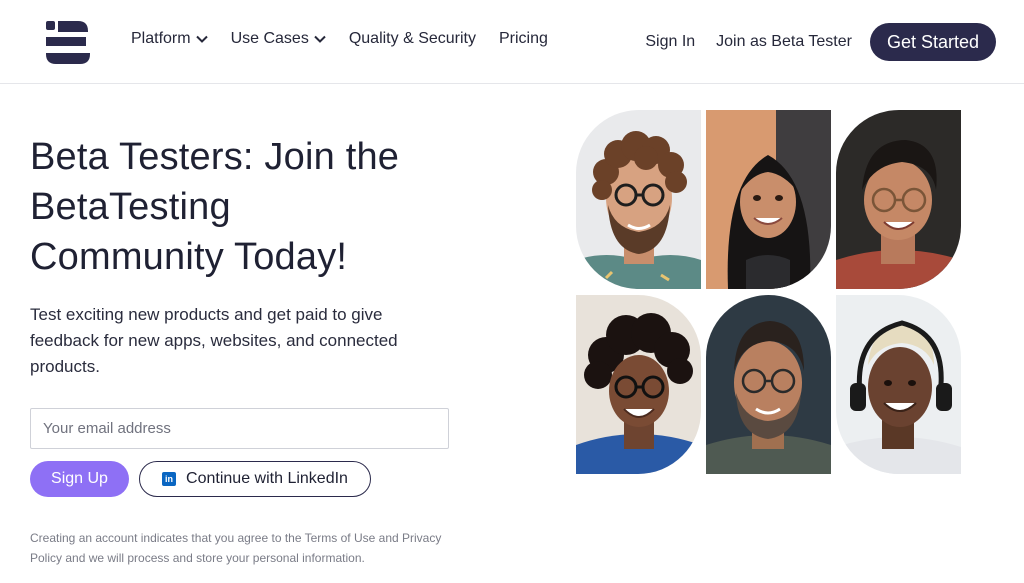  I want to click on nav-pricing: Pricing, so click(523, 39).